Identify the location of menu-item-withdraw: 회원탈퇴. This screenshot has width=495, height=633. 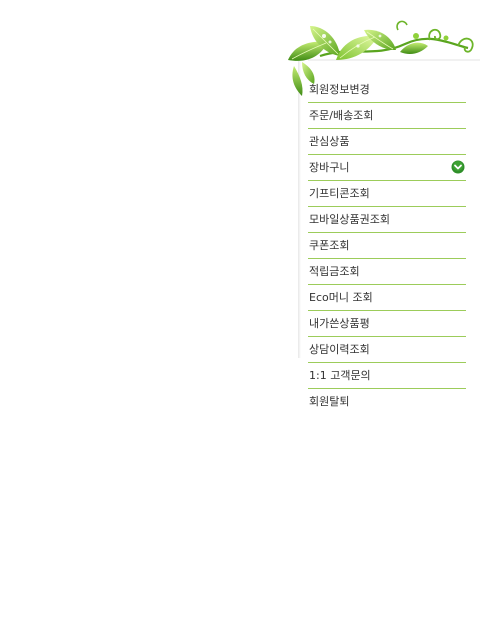
(387, 401).